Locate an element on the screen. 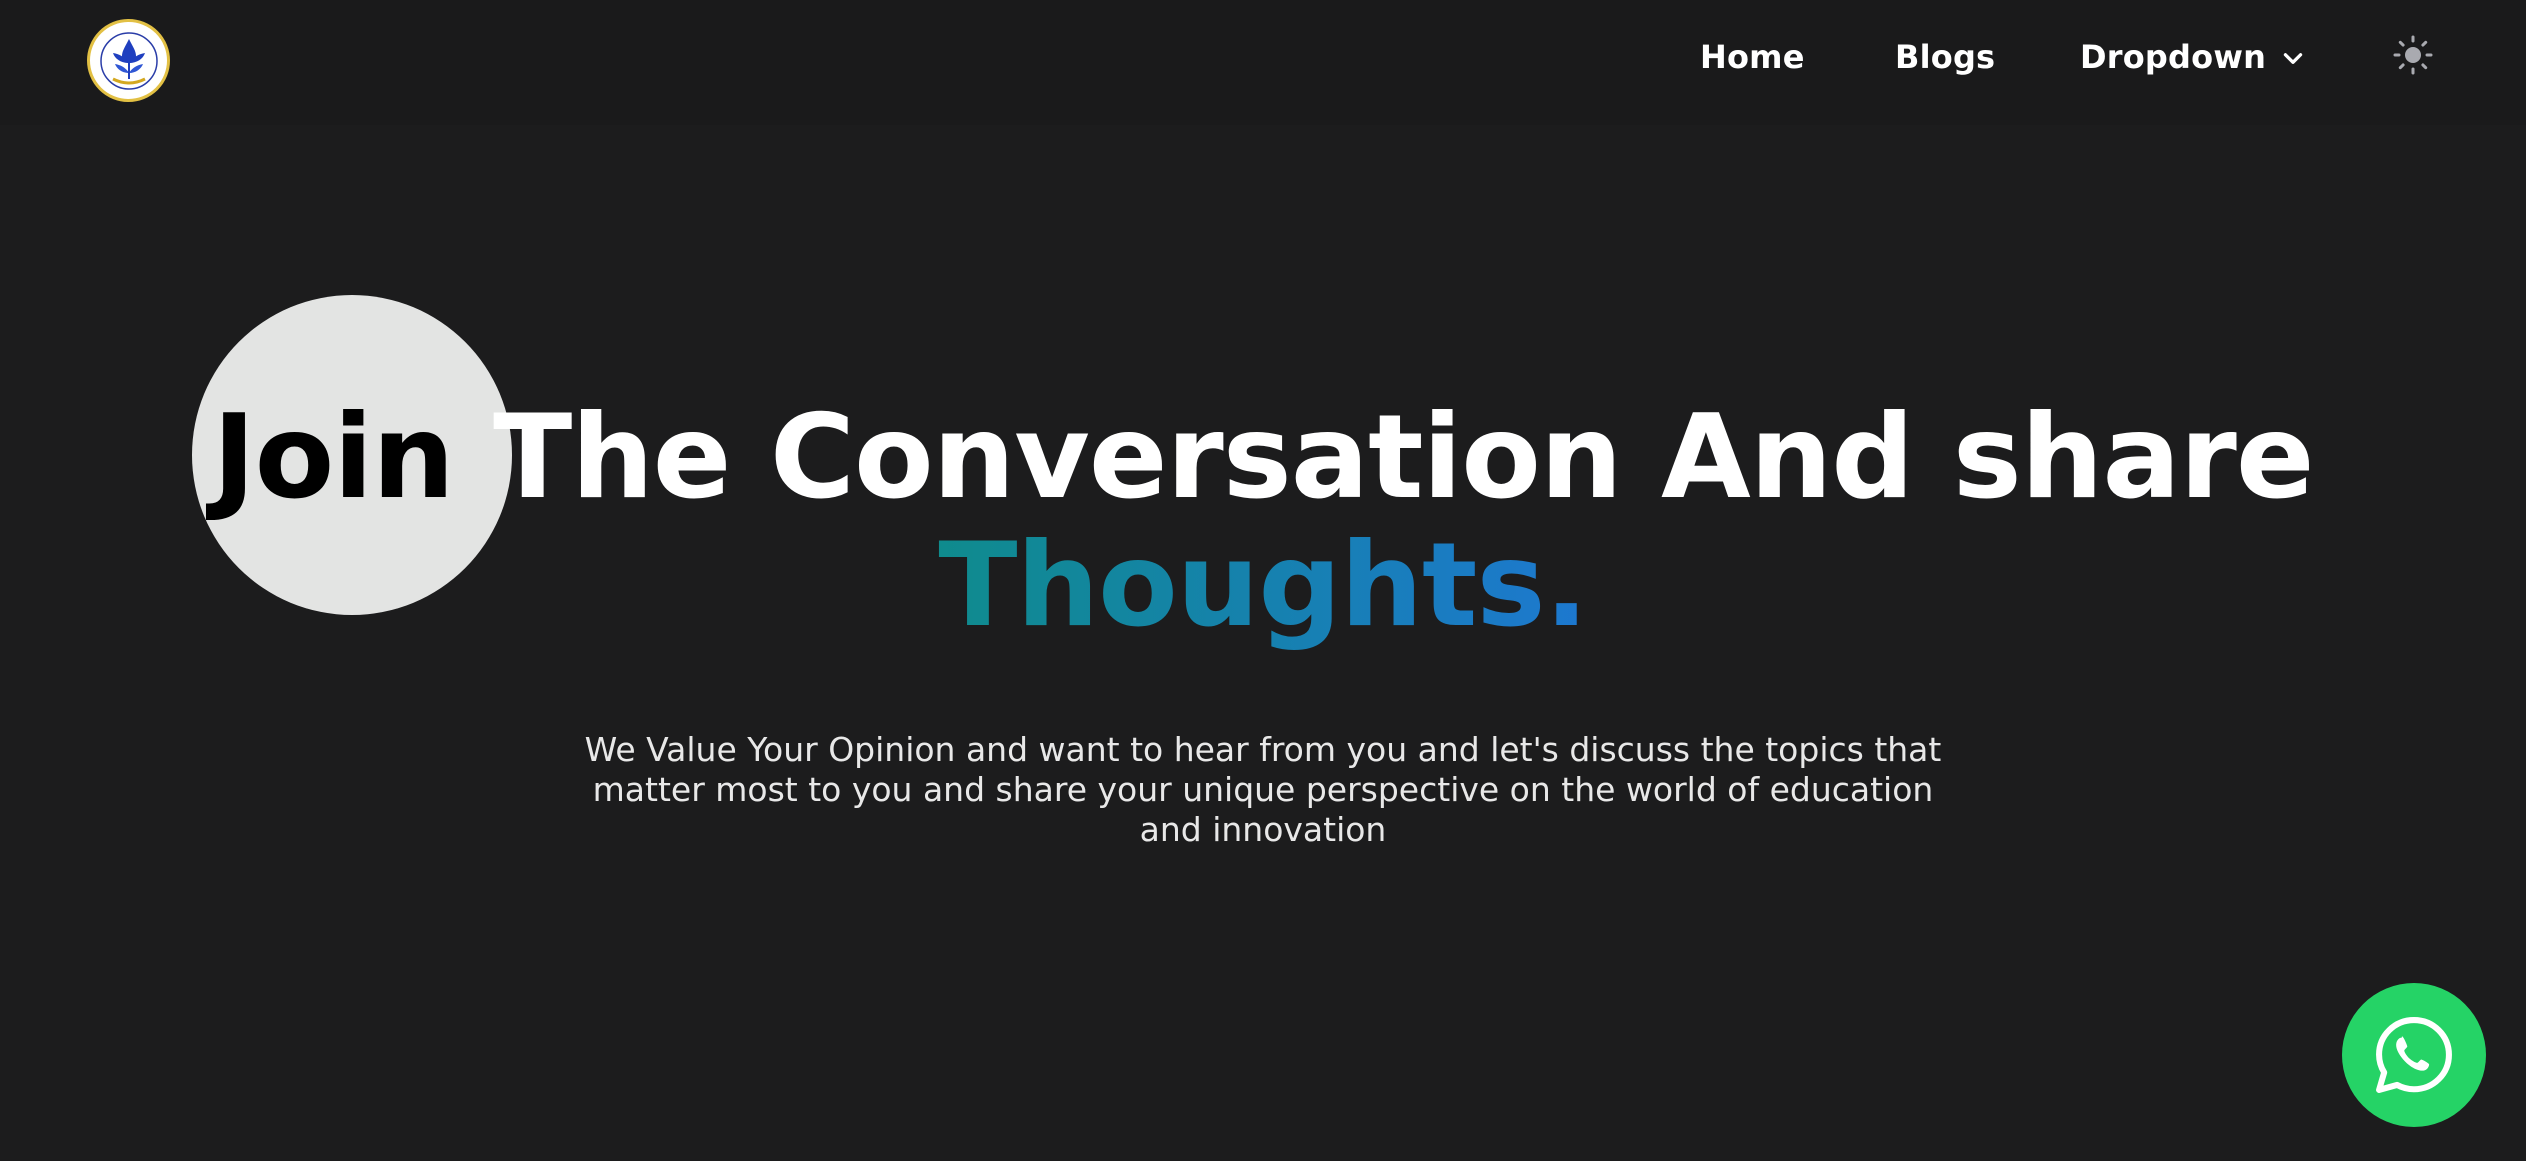 This screenshot has height=1161, width=2526. hero-headline-highlight: Join is located at coordinates (333, 457).